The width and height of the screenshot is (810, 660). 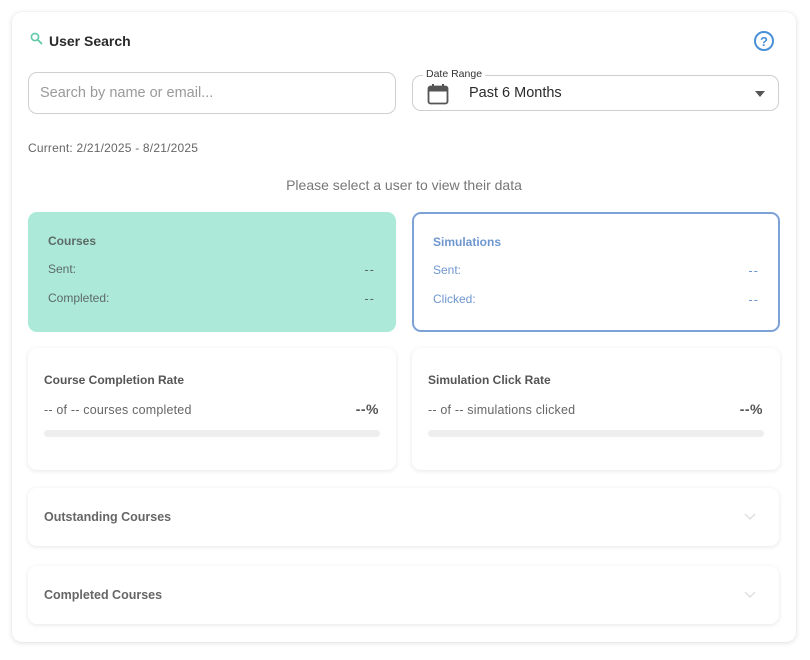 What do you see at coordinates (118, 410) in the screenshot?
I see `course-rate-subtitle: -- of -- courses completed` at bounding box center [118, 410].